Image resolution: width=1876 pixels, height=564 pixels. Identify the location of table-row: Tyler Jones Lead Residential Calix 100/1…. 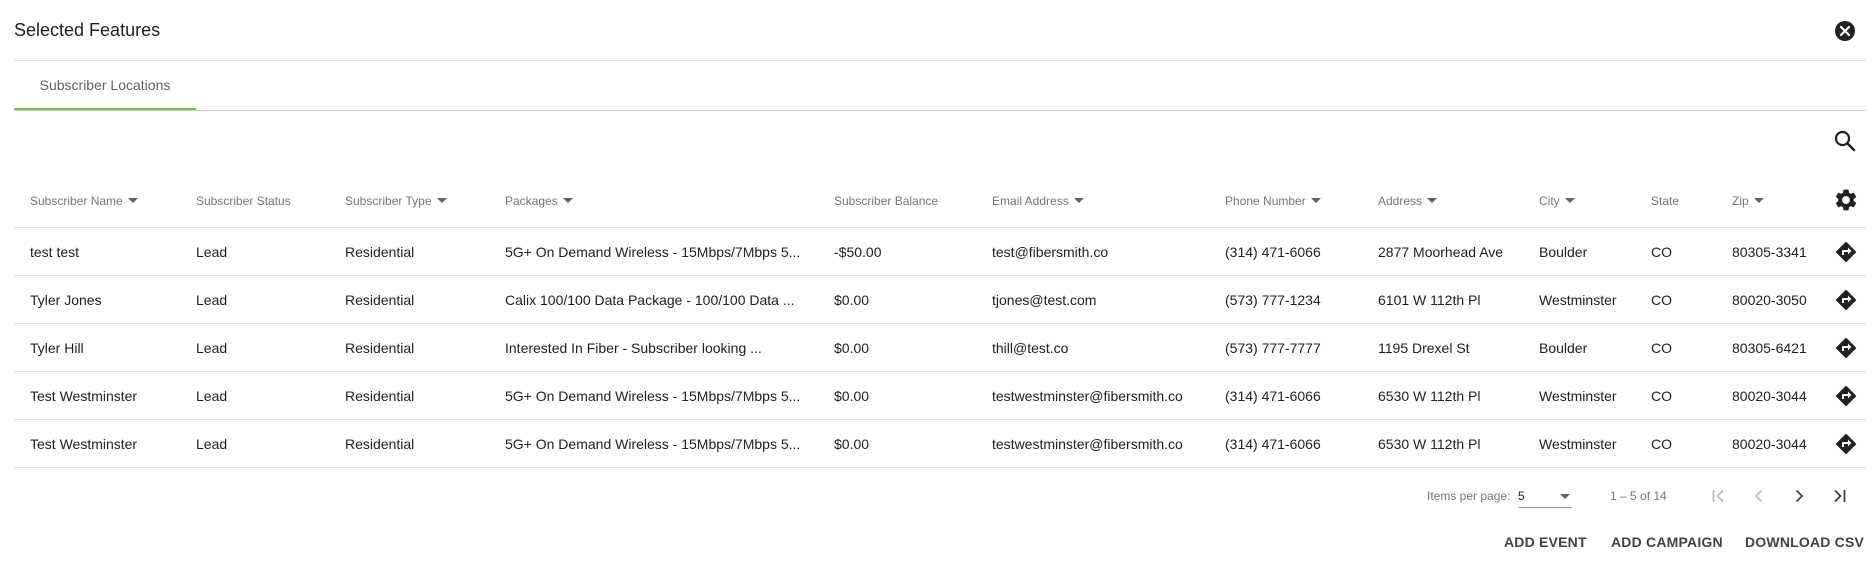
(940, 300).